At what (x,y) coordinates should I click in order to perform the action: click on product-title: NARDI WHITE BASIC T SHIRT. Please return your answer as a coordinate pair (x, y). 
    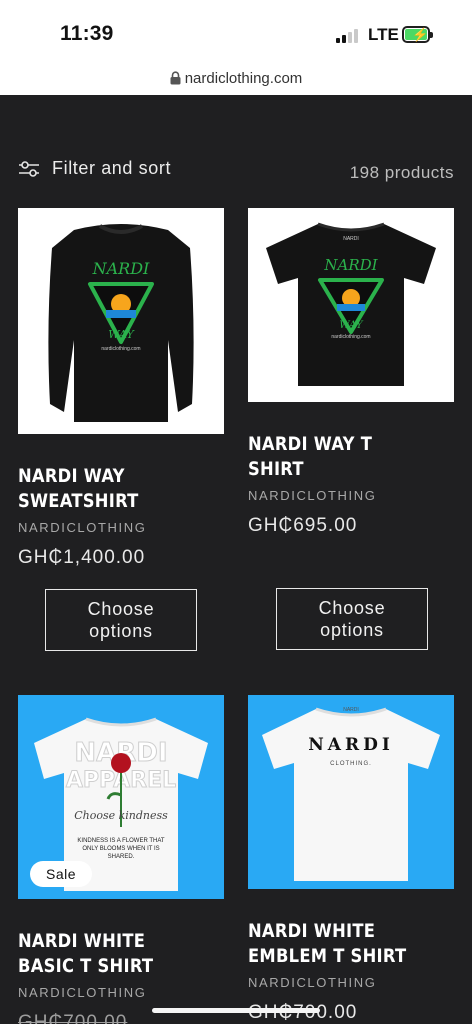
    Looking at the image, I should click on (121, 954).